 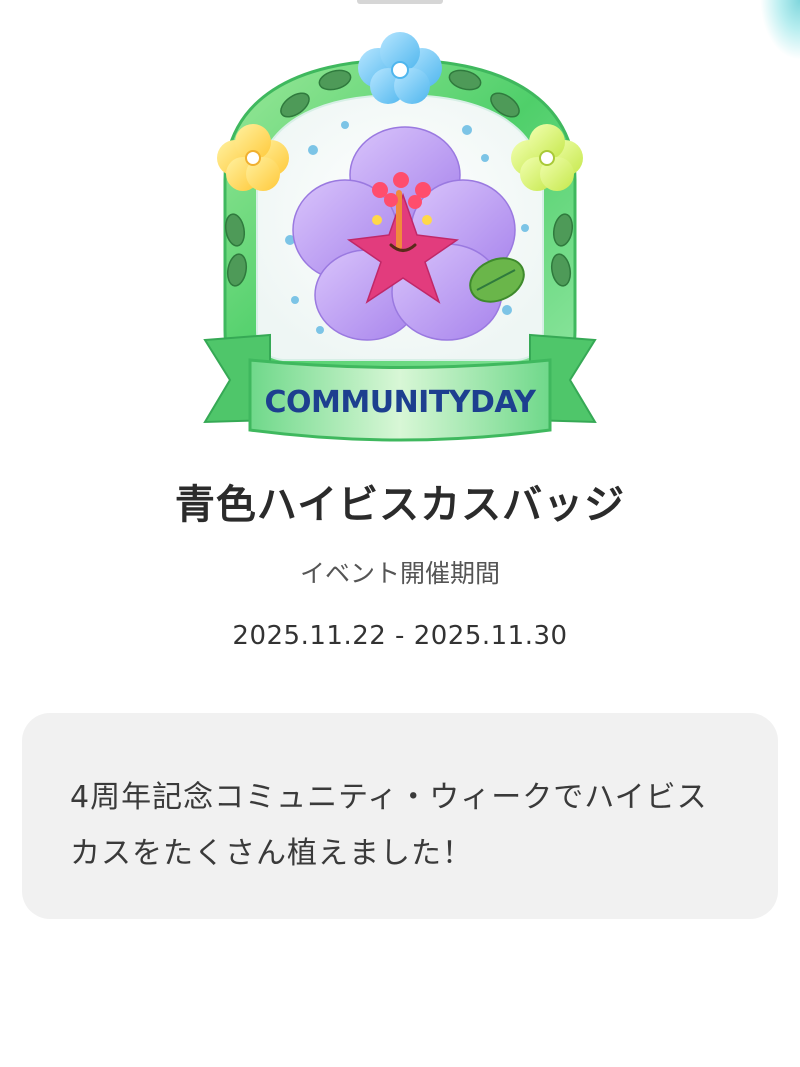 I want to click on badge-banner-text: COMMUNITYDAY, so click(x=400, y=402).